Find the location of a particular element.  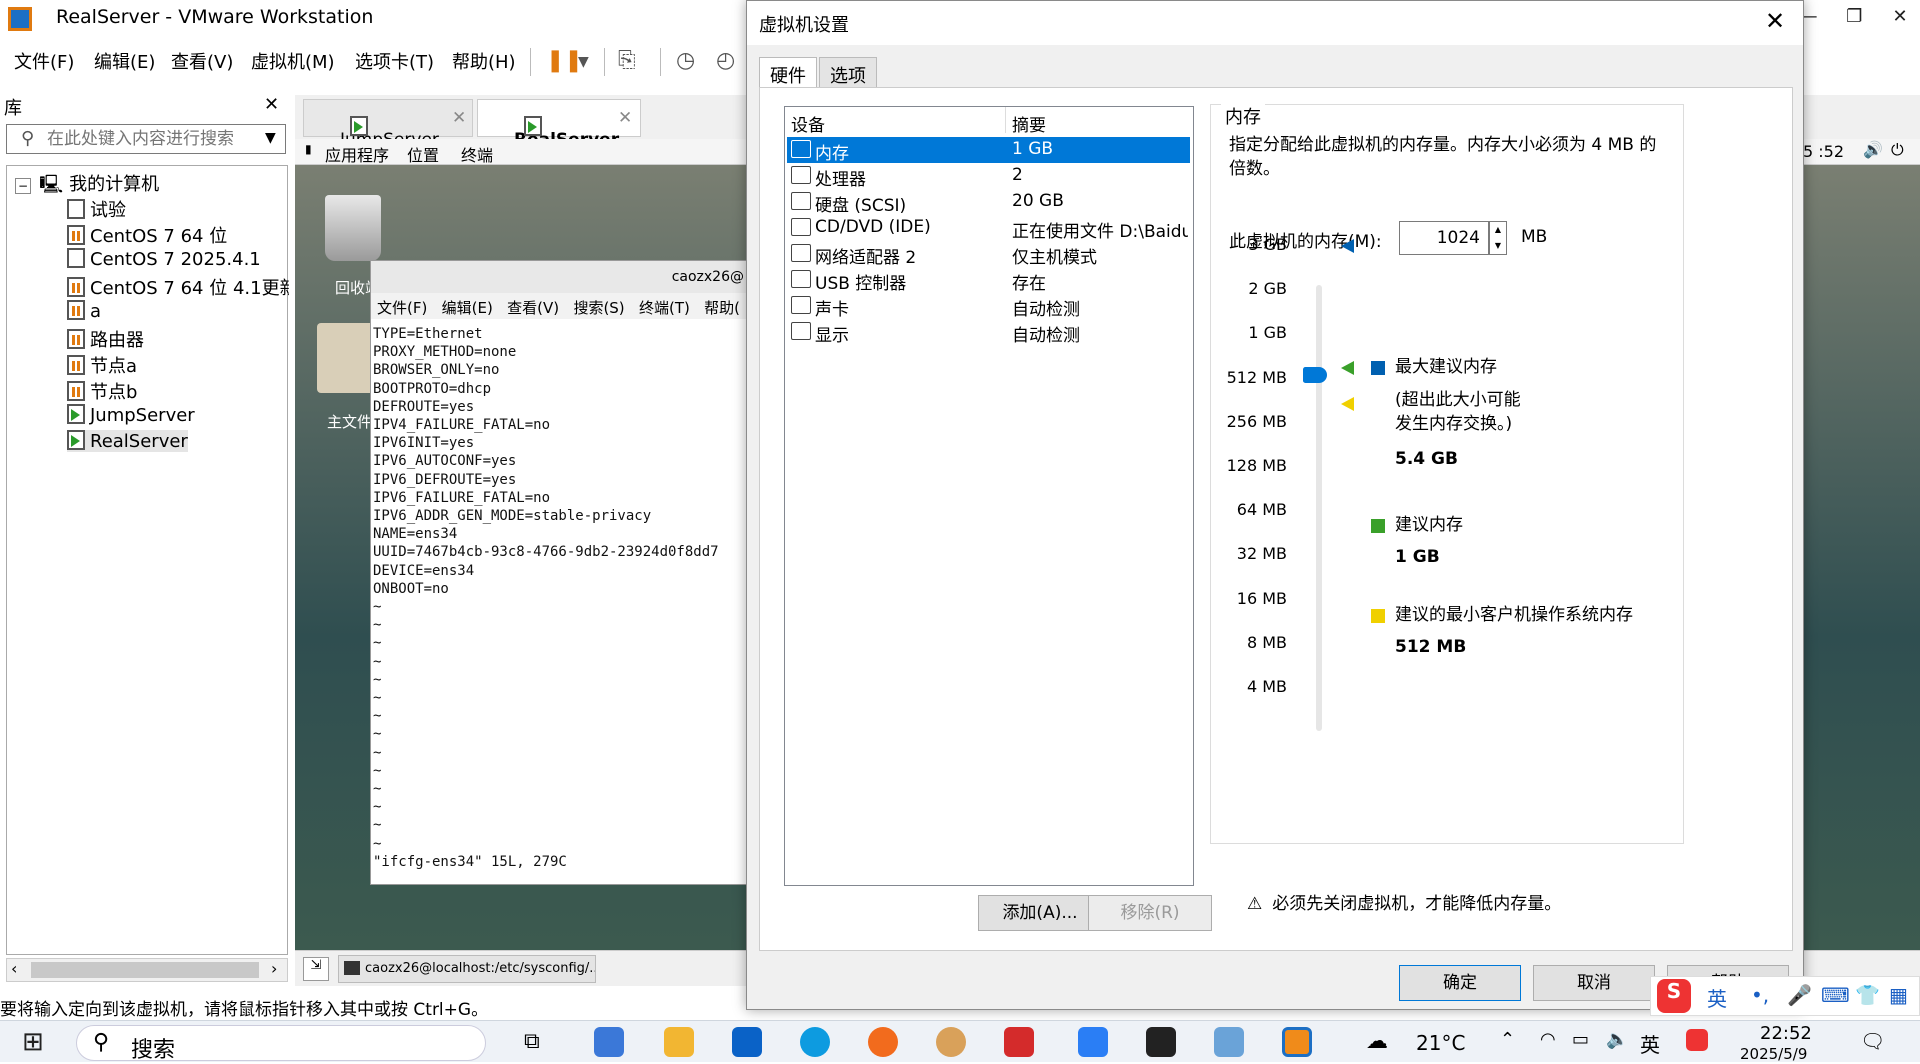

taskbar-search: ⚲ 搜索 is located at coordinates (281, 1044).